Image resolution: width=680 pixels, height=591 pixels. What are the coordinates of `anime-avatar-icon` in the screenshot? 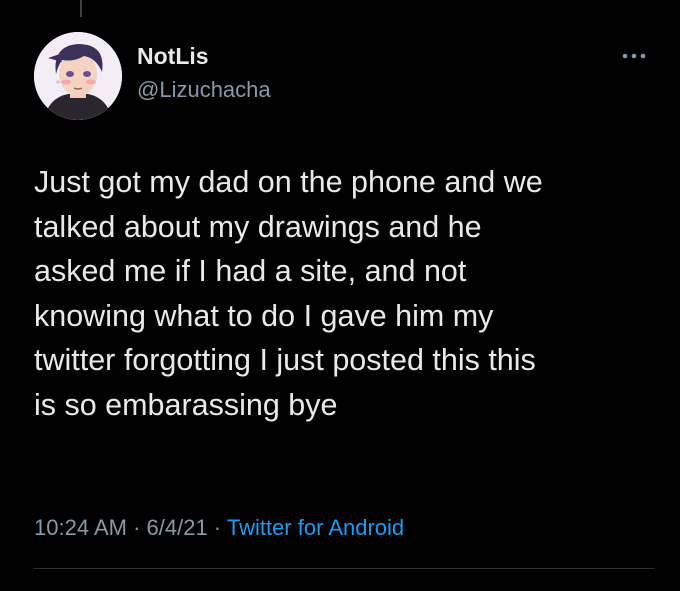 It's located at (78, 76).